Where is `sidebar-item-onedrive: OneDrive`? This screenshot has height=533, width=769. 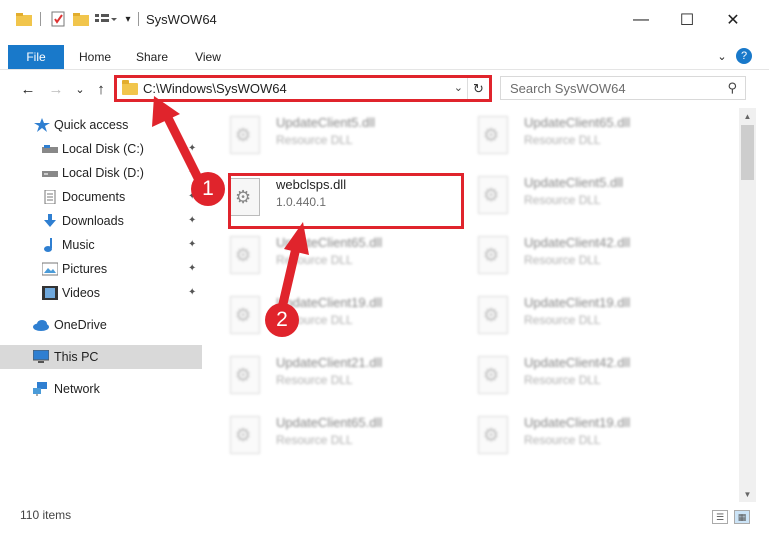 sidebar-item-onedrive: OneDrive is located at coordinates (101, 325).